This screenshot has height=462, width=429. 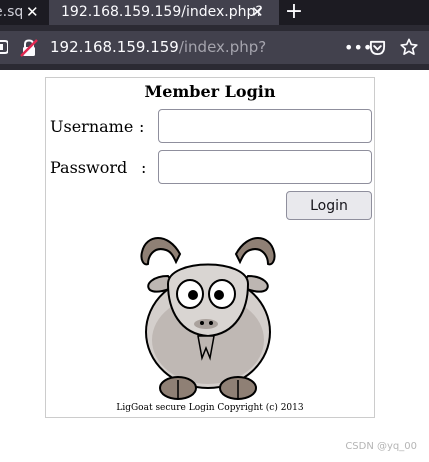 What do you see at coordinates (4, 47) in the screenshot?
I see `site-info-icon` at bounding box center [4, 47].